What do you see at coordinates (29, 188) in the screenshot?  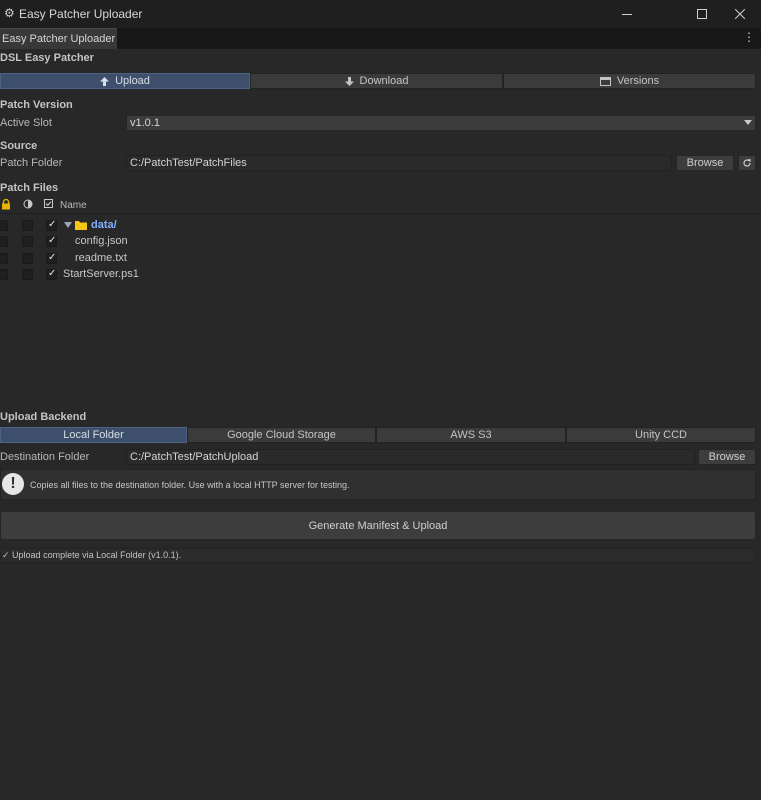 I see `patch-files-heading: Patch Files` at bounding box center [29, 188].